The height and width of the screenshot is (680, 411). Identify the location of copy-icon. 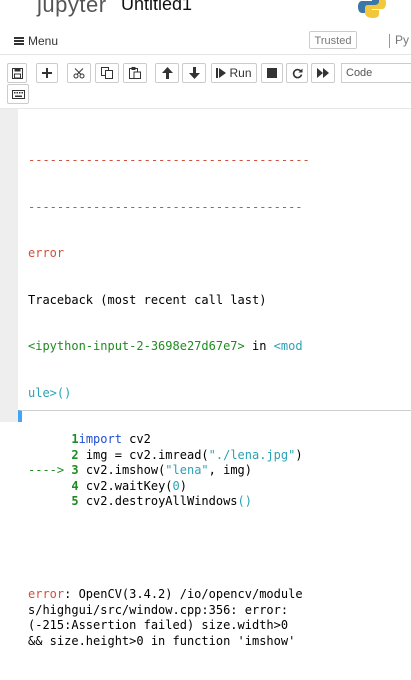
(107, 73).